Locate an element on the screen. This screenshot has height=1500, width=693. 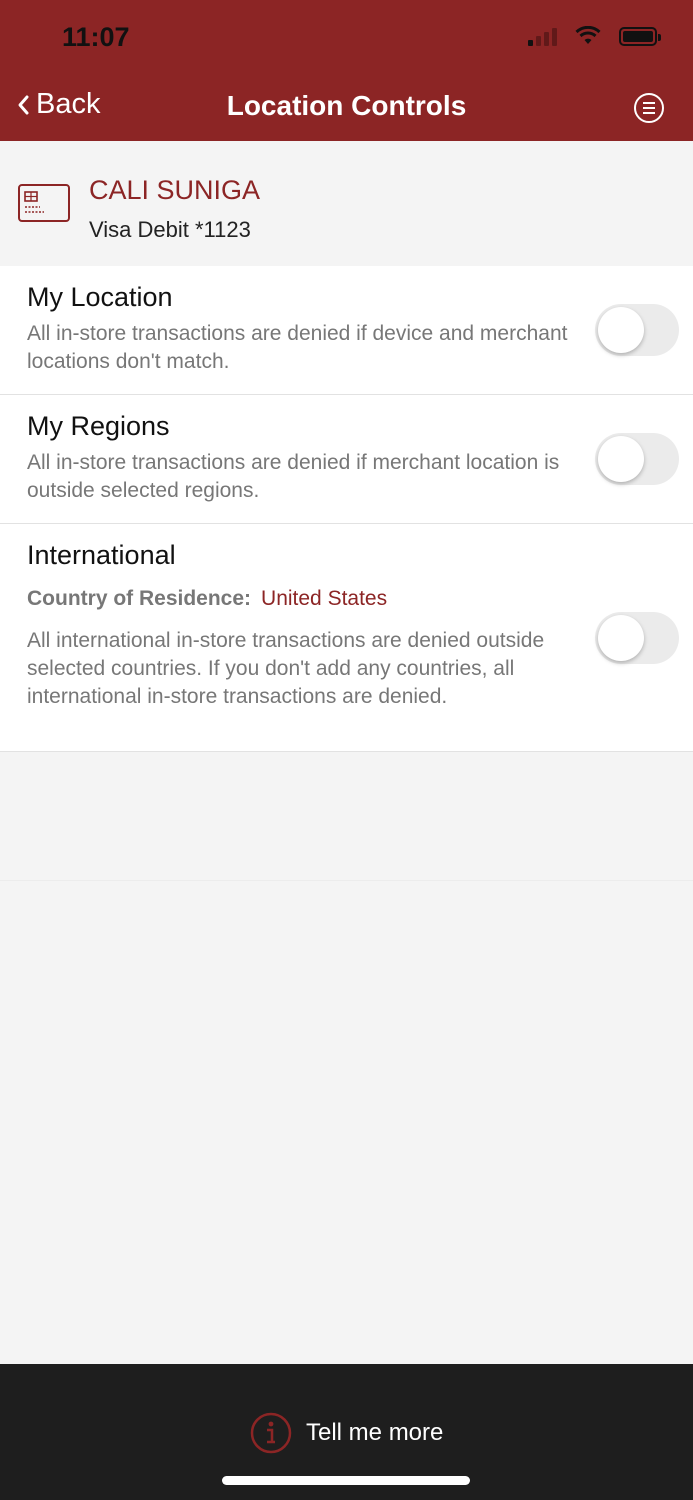
country-of-residence: Country of Residence: United States is located at coordinates (207, 599).